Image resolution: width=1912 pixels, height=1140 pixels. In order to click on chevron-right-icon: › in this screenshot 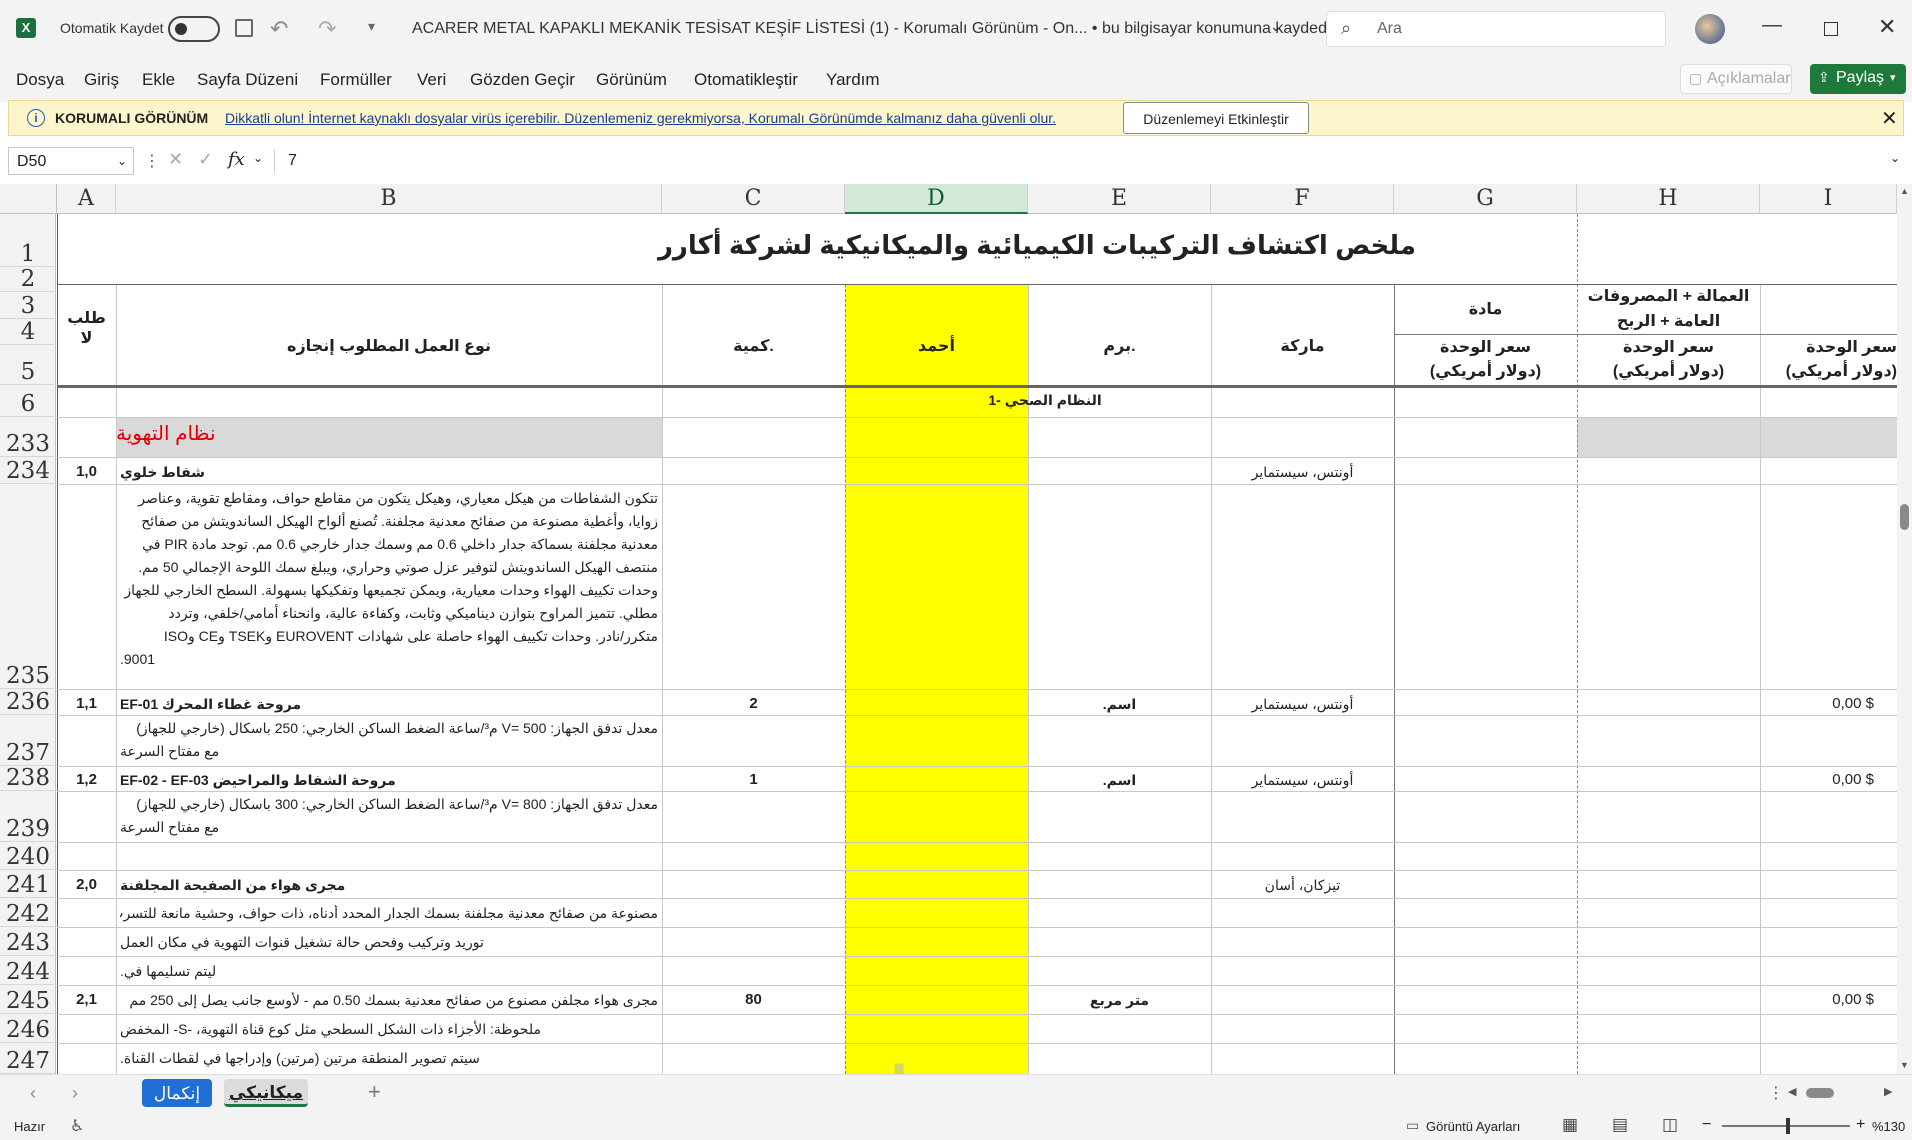, I will do `click(75, 1093)`.